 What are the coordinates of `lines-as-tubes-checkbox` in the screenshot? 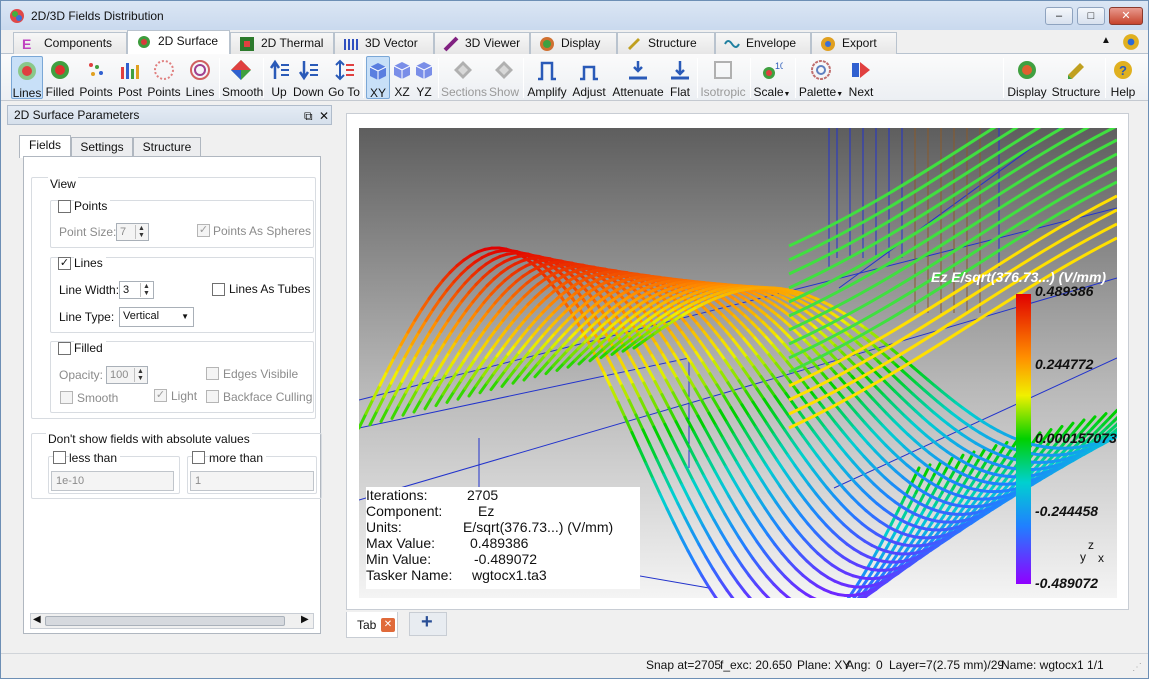 It's located at (218, 289).